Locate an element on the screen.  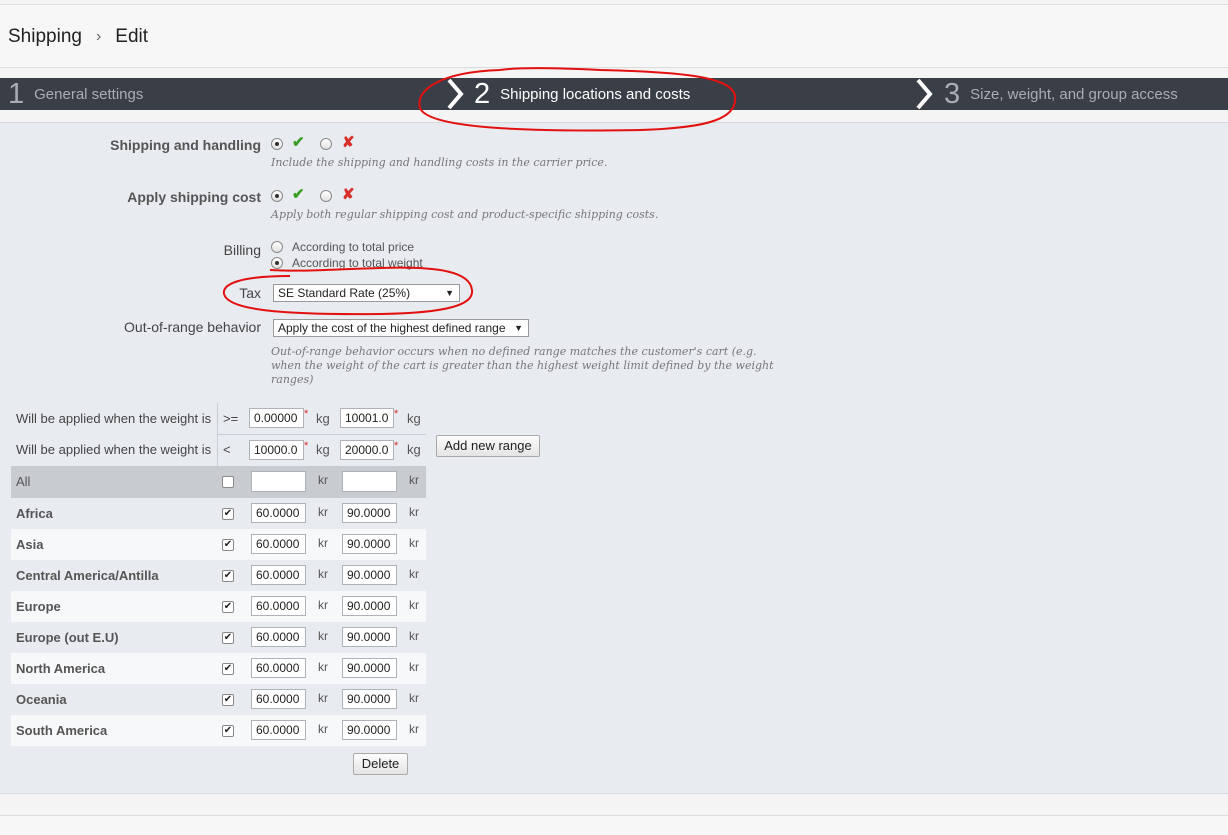
step-general-settings: 1 General settings is located at coordinates (75, 94).